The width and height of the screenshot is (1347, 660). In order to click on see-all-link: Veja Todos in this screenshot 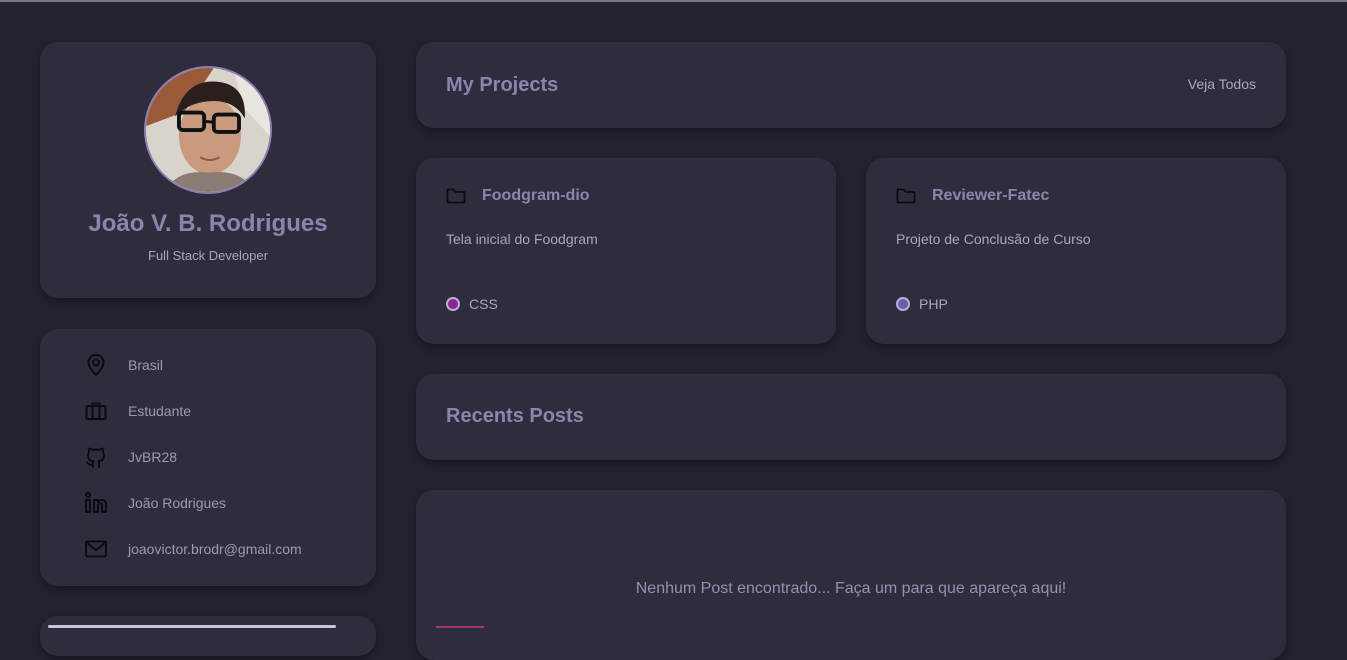, I will do `click(1222, 84)`.